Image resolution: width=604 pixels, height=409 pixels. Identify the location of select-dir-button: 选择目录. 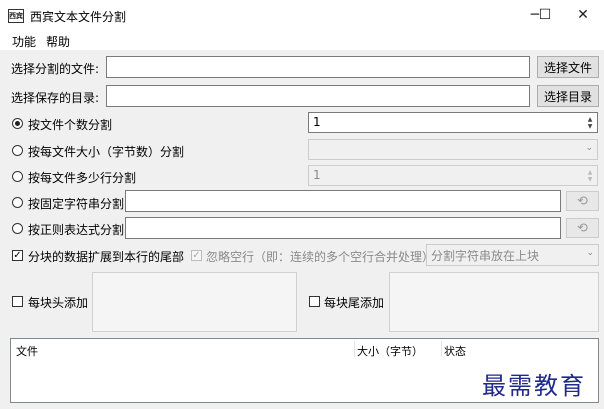
(568, 96).